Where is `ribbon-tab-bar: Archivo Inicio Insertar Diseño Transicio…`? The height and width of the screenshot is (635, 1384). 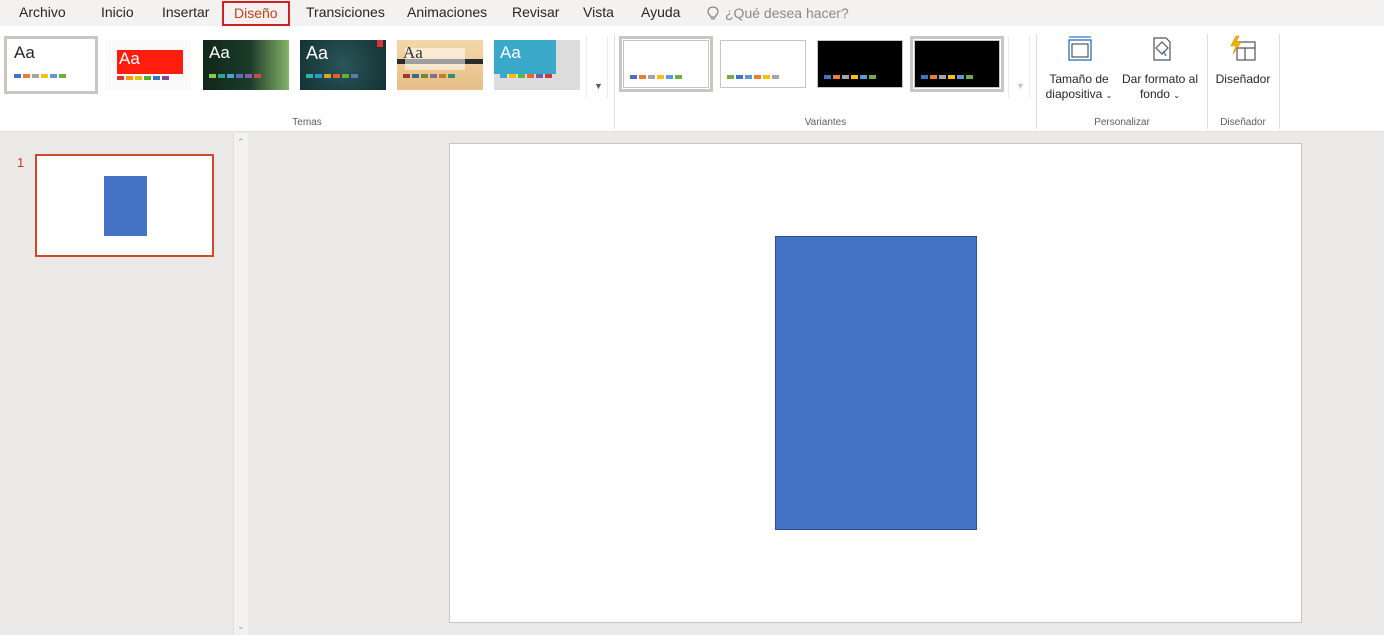 ribbon-tab-bar: Archivo Inicio Insertar Diseño Transicio… is located at coordinates (692, 13).